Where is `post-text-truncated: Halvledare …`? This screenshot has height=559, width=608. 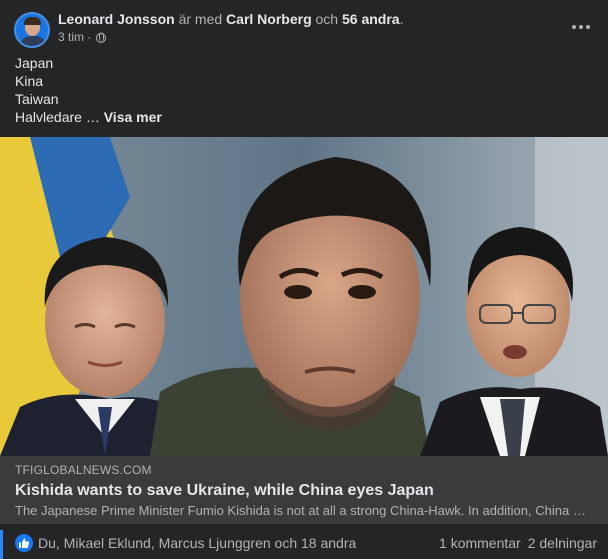
post-text-truncated: Halvledare … is located at coordinates (57, 117).